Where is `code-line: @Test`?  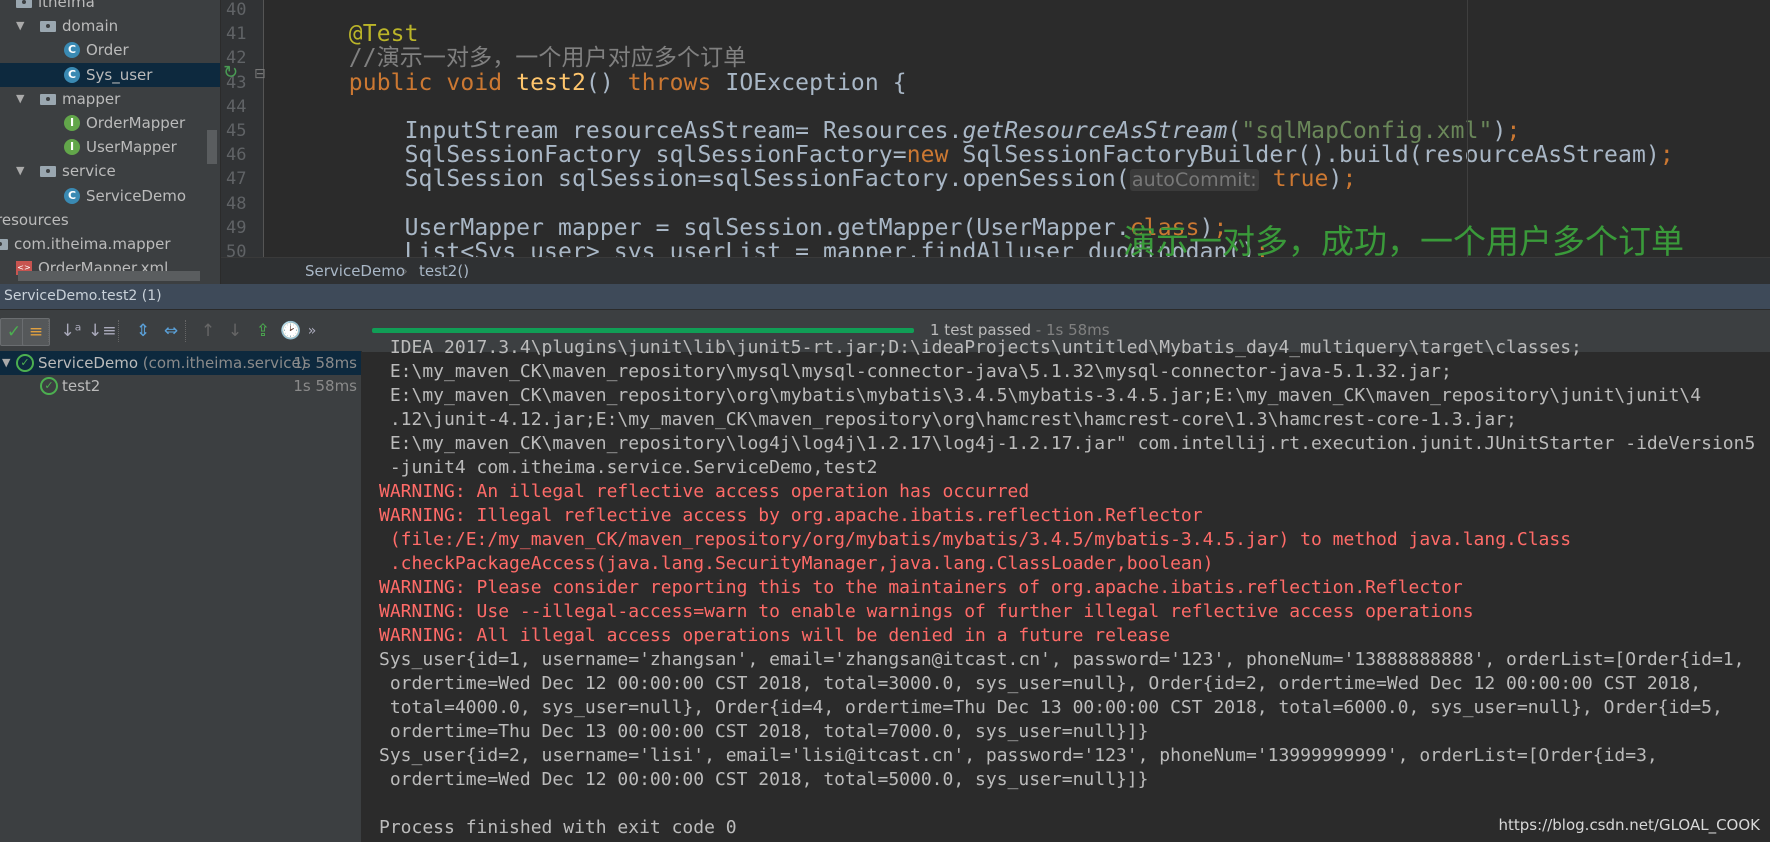
code-line: @Test is located at coordinates (356, 34).